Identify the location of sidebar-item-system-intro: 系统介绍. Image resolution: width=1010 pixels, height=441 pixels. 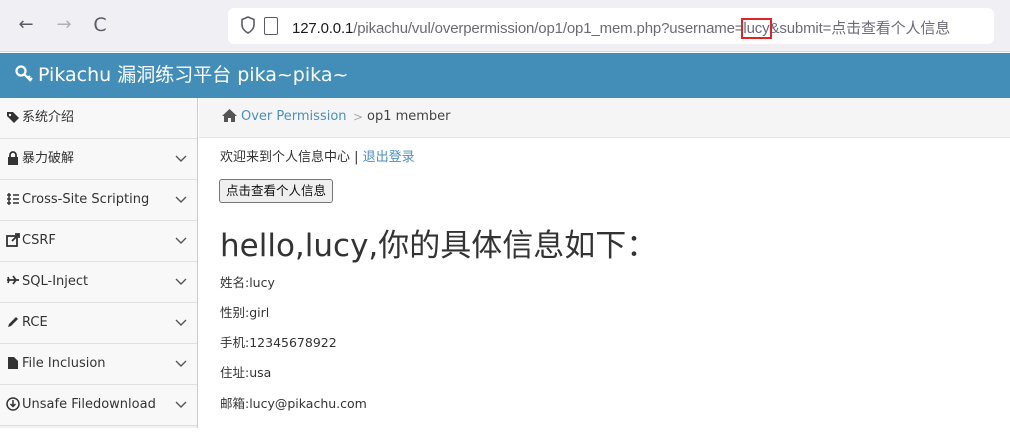
(98, 118).